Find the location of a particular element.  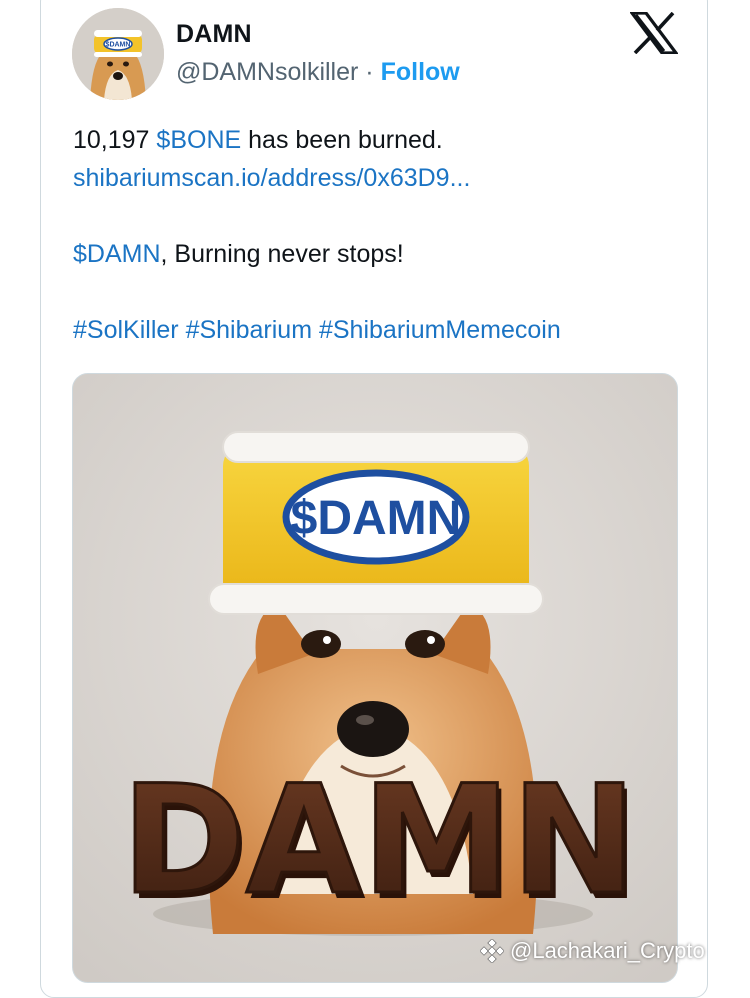

avatar: $DAMN is located at coordinates (118, 54).